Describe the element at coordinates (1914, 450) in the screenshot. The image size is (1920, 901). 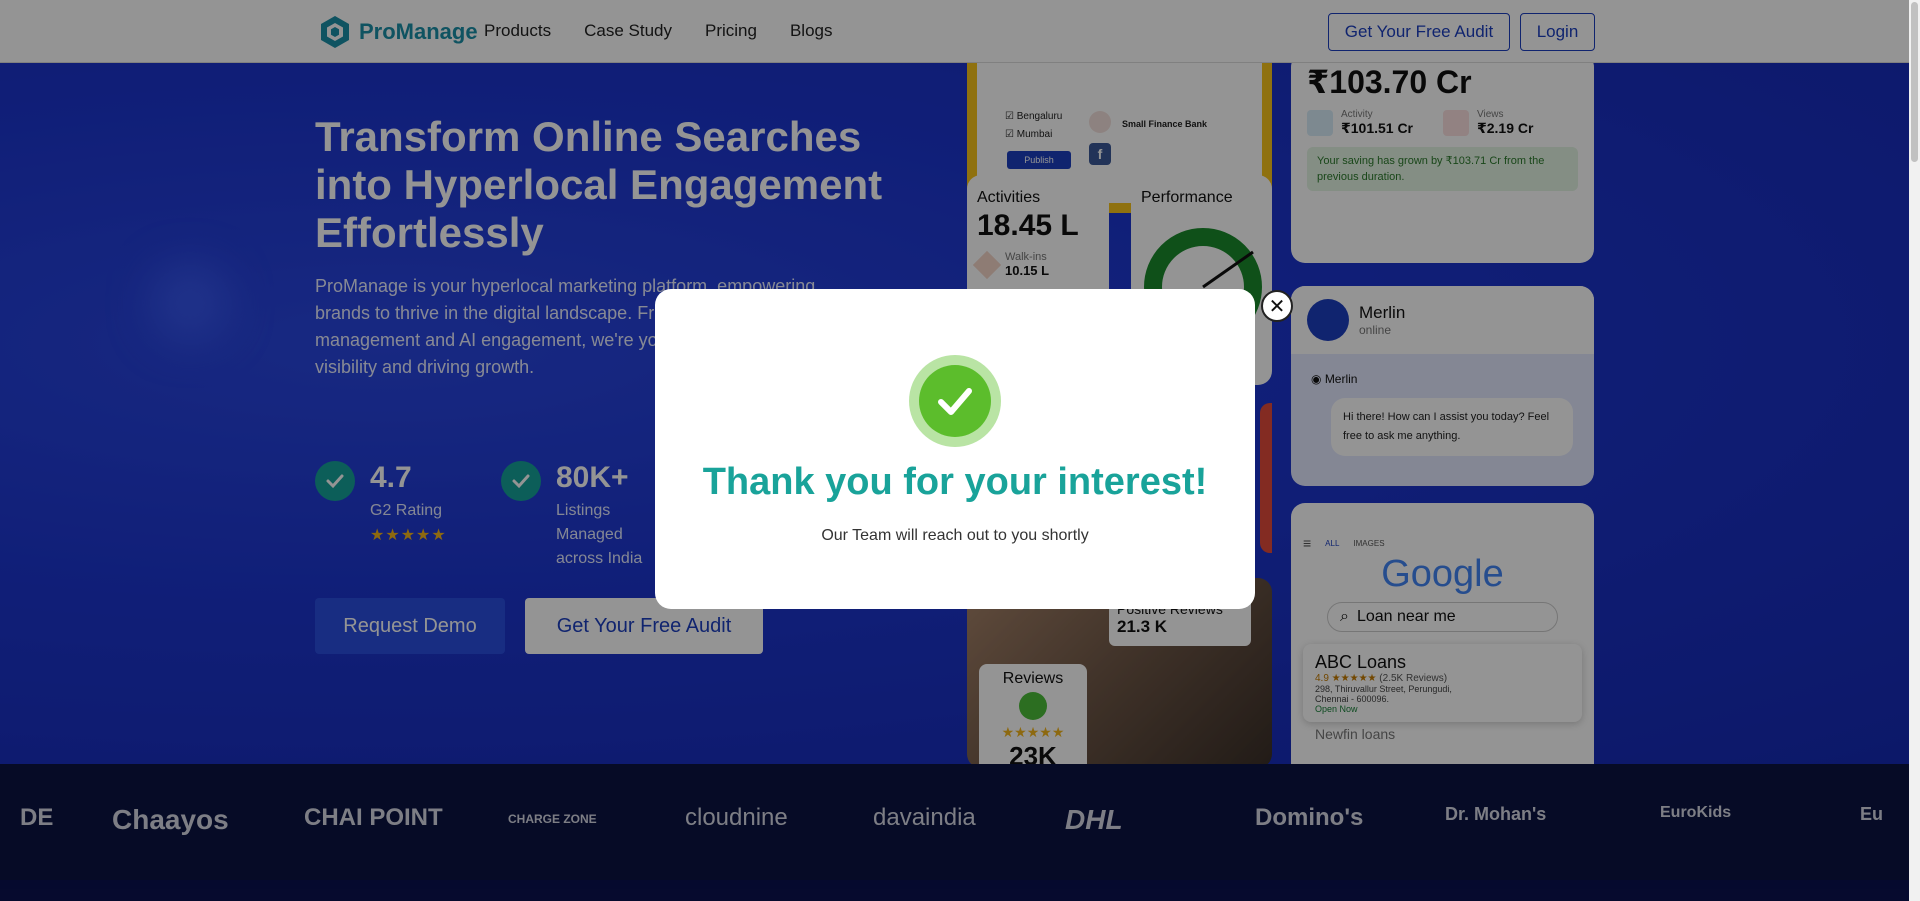
I see `page-scrollbar` at that location.